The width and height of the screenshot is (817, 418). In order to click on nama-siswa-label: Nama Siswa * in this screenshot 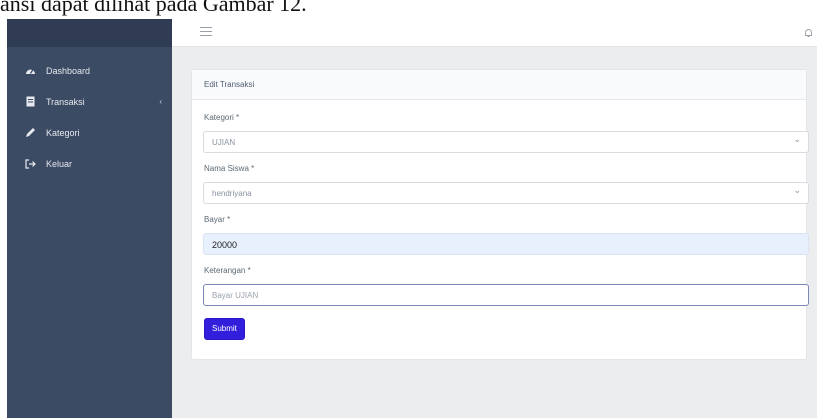, I will do `click(229, 168)`.